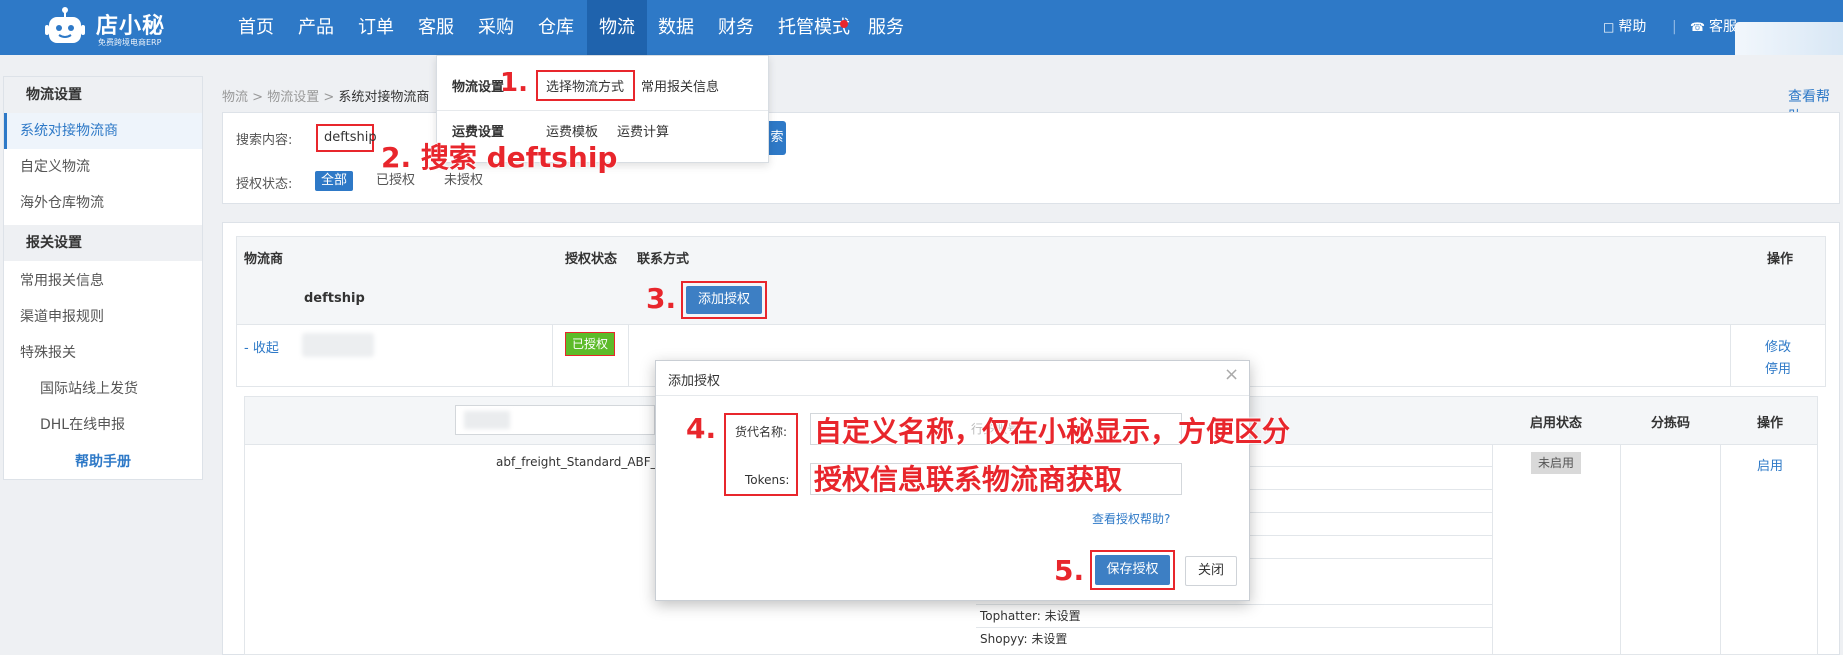 This screenshot has width=1843, height=655. Describe the element at coordinates (103, 317) in the screenshot. I see `sidebar-item-channel-rules: 渠道申报规则` at that location.